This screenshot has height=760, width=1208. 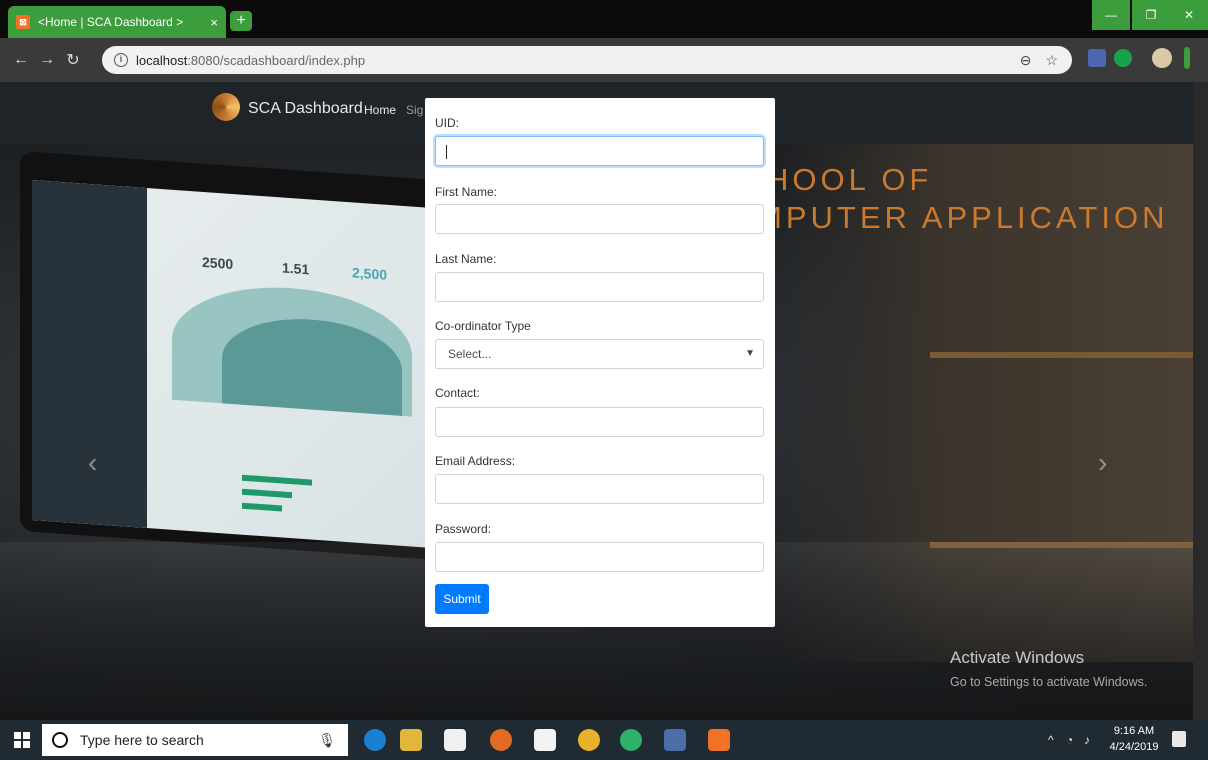 What do you see at coordinates (142, 740) in the screenshot?
I see `taskbar-search-placeholder: Type here to search` at bounding box center [142, 740].